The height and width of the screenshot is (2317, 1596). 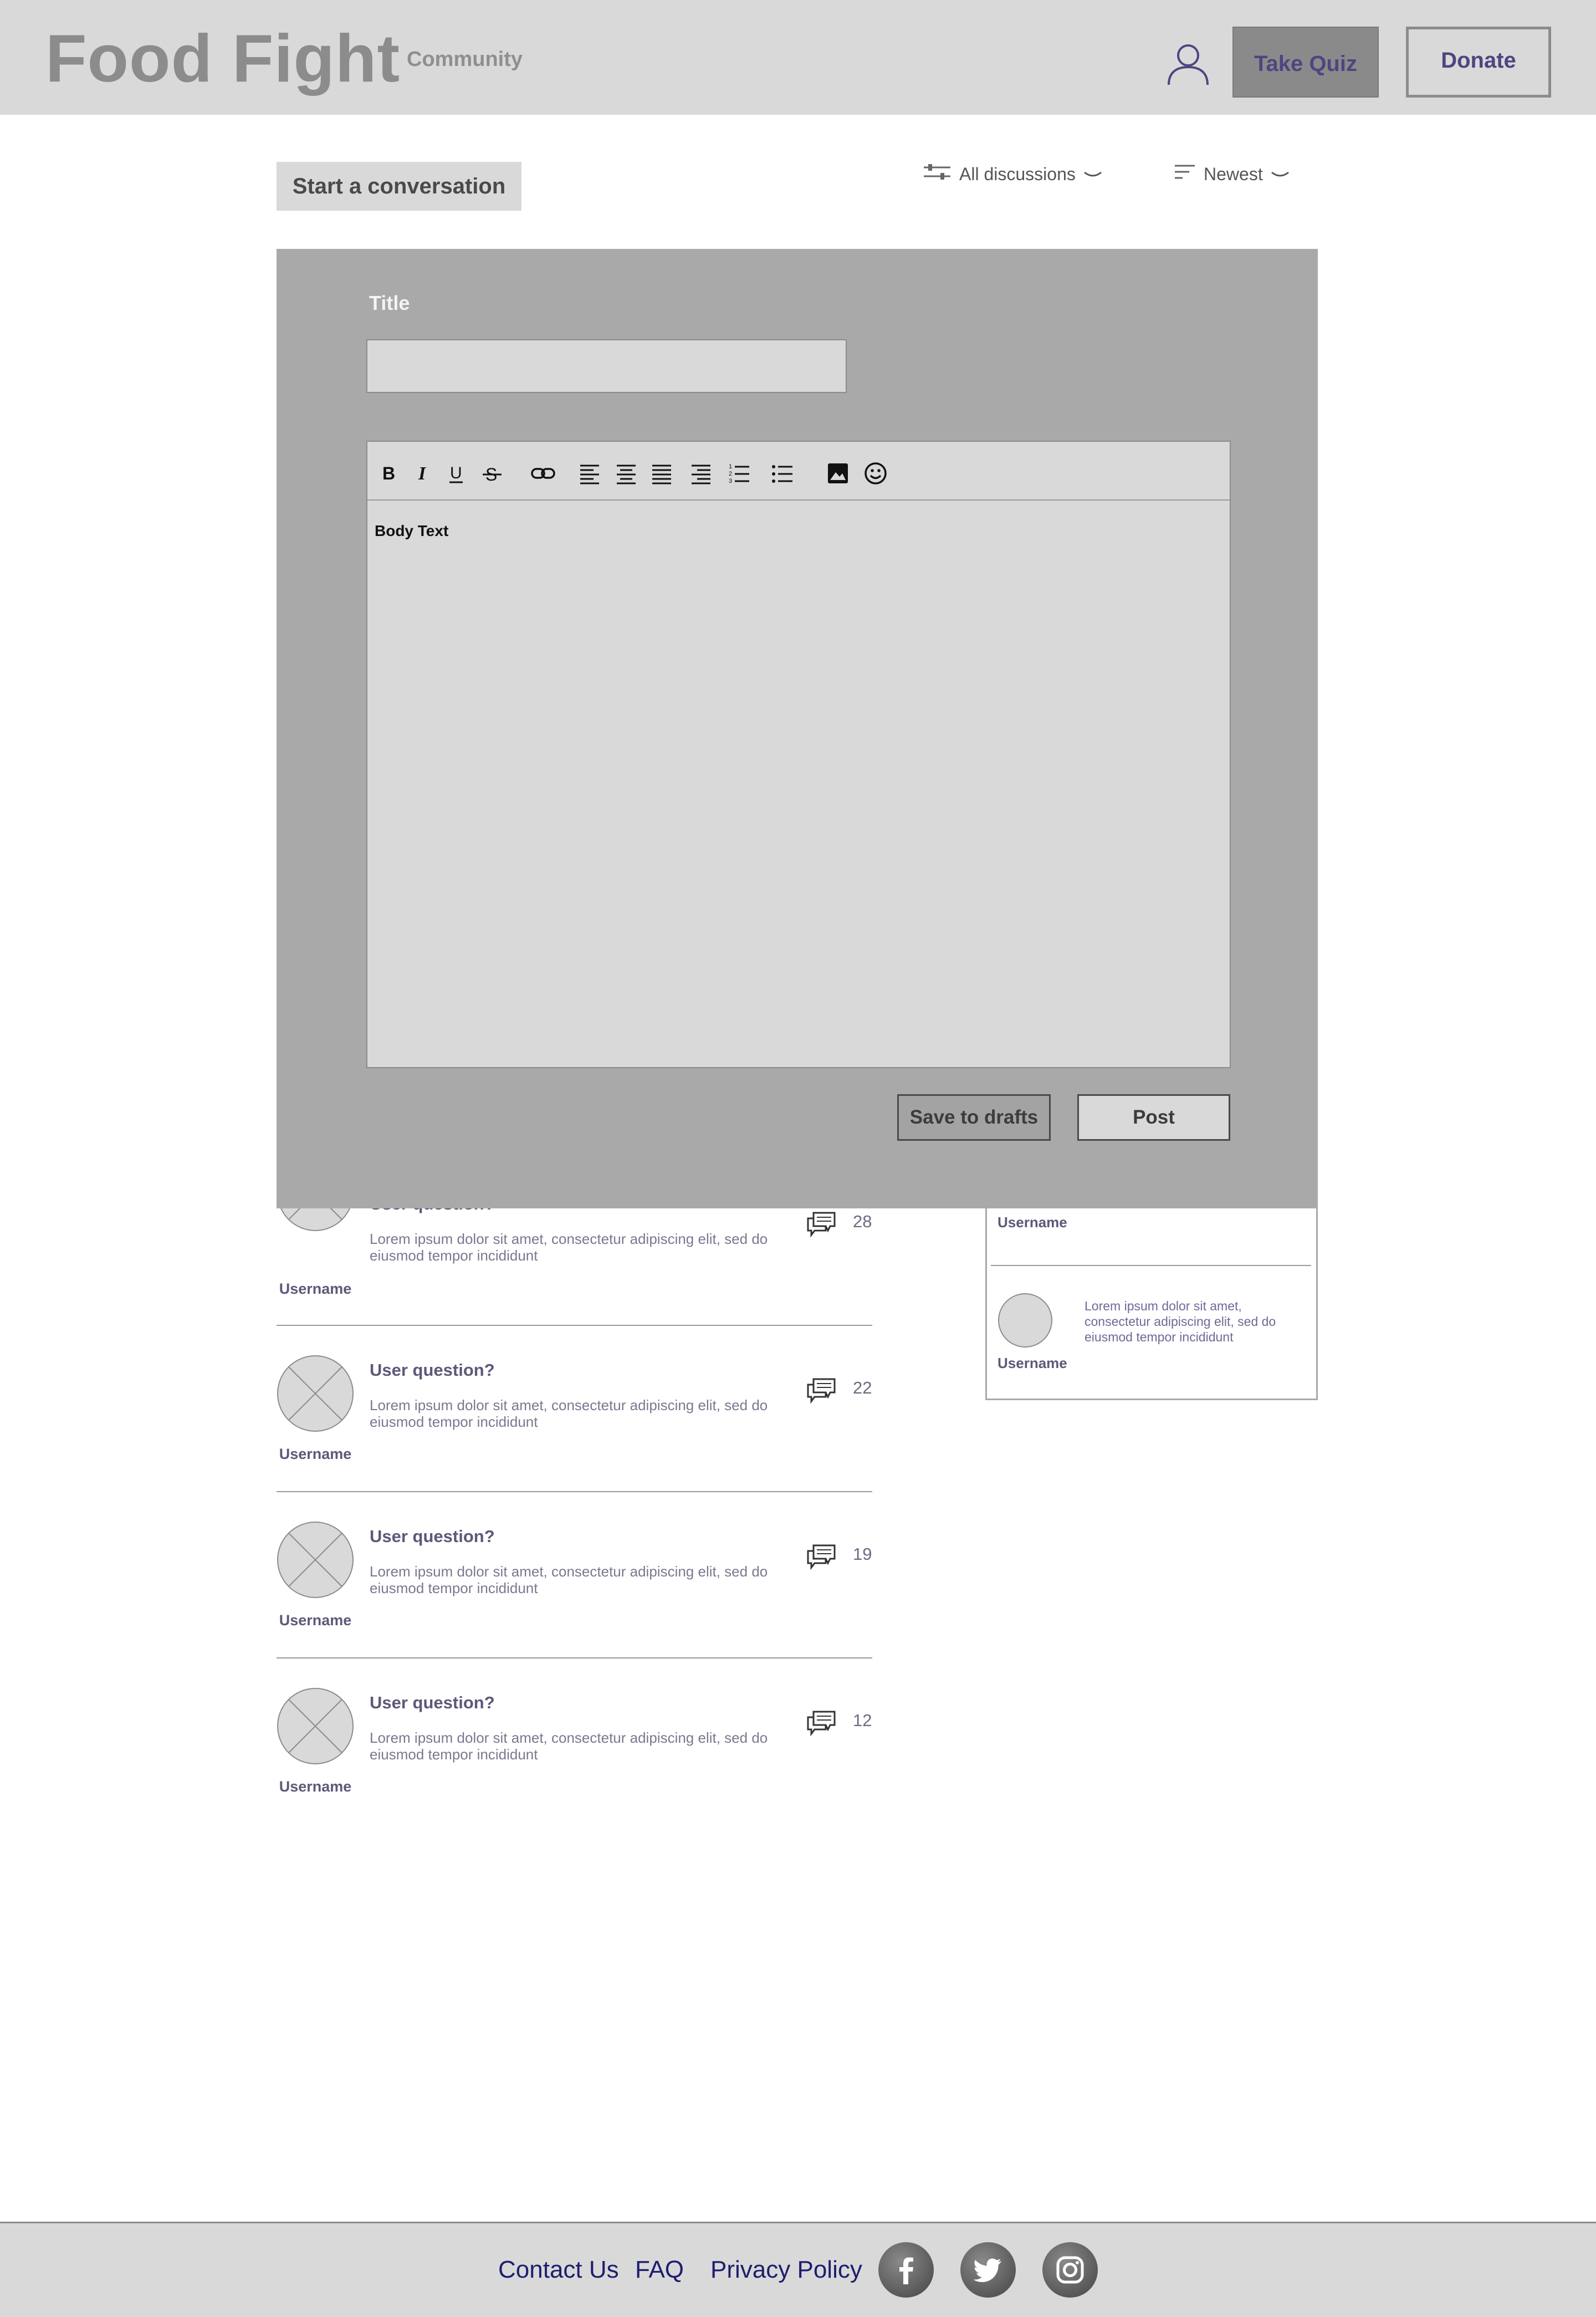 I want to click on align-justify-icon, so click(x=661, y=473).